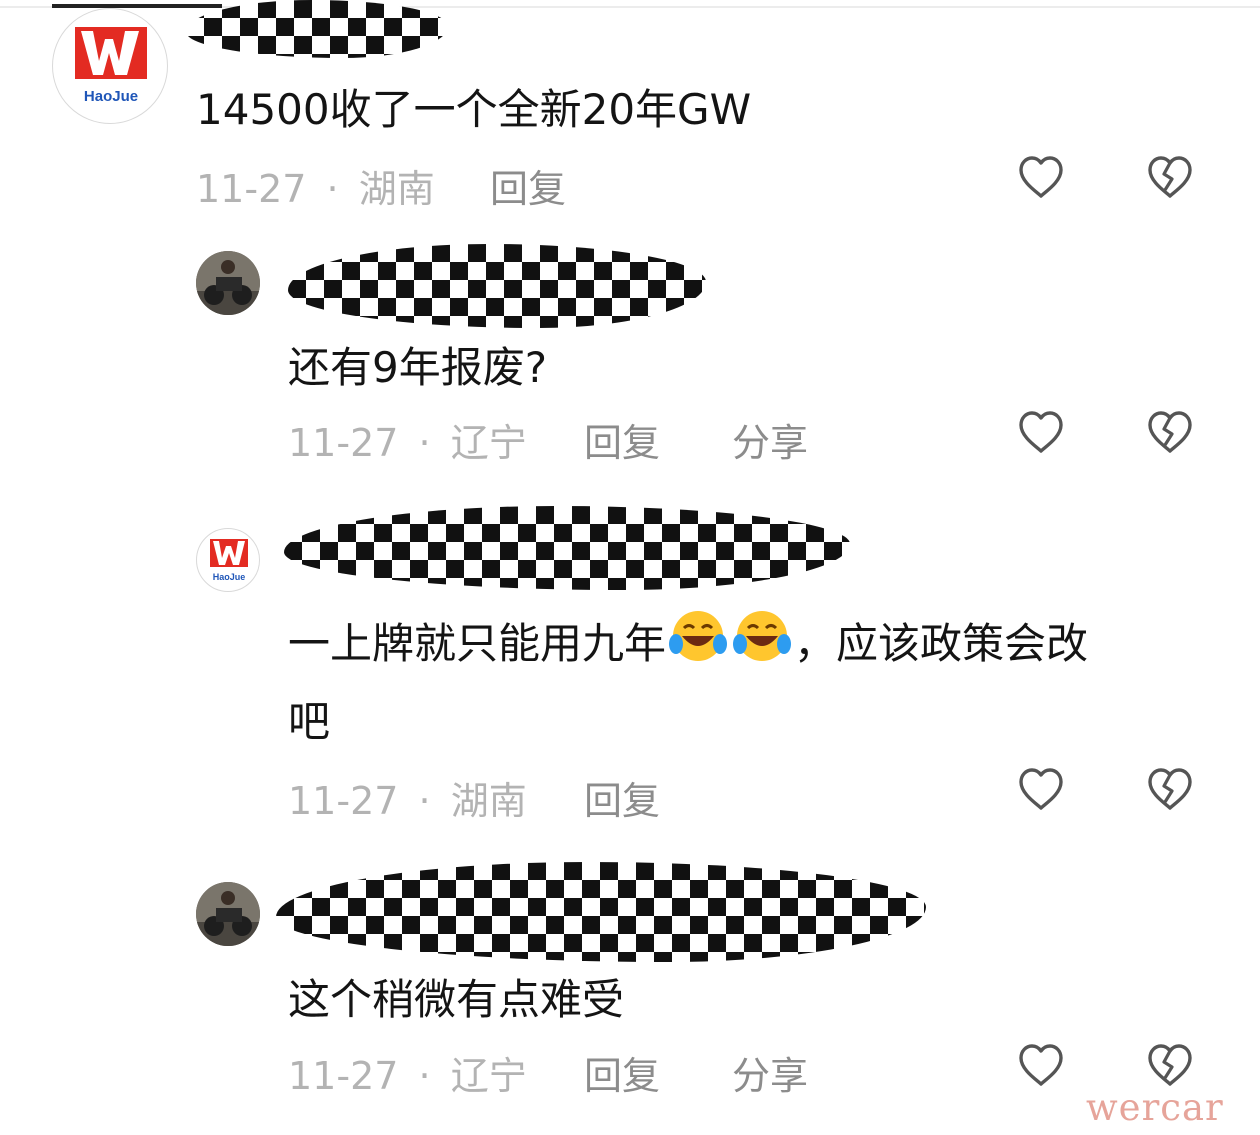  Describe the element at coordinates (1155, 1107) in the screenshot. I see `watermark: wercar` at that location.